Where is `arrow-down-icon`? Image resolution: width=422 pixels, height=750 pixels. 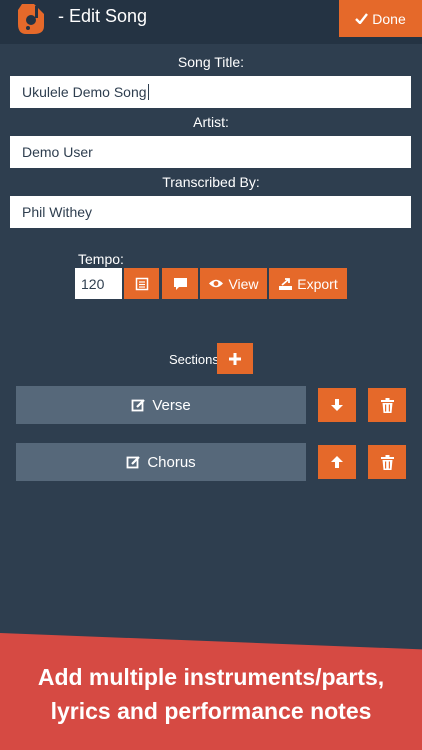
arrow-down-icon is located at coordinates (337, 405).